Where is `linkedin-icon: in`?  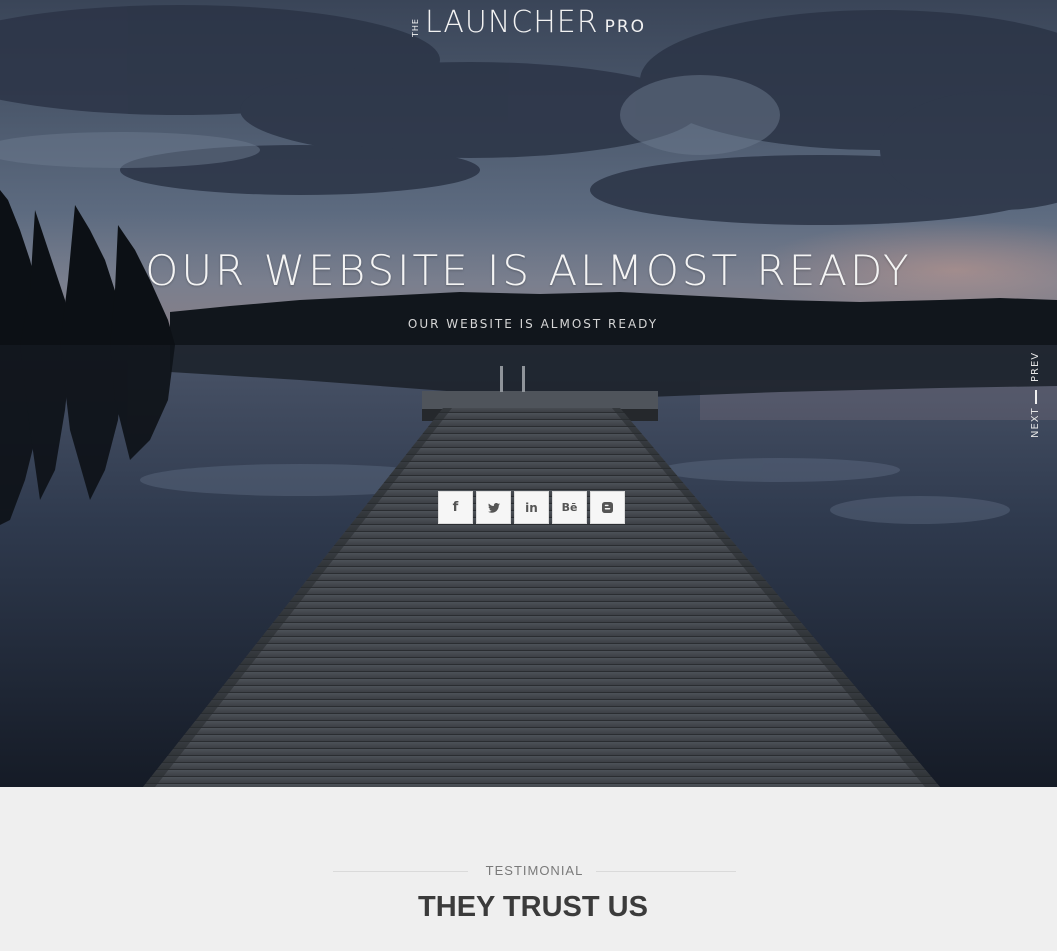
linkedin-icon: in is located at coordinates (531, 507).